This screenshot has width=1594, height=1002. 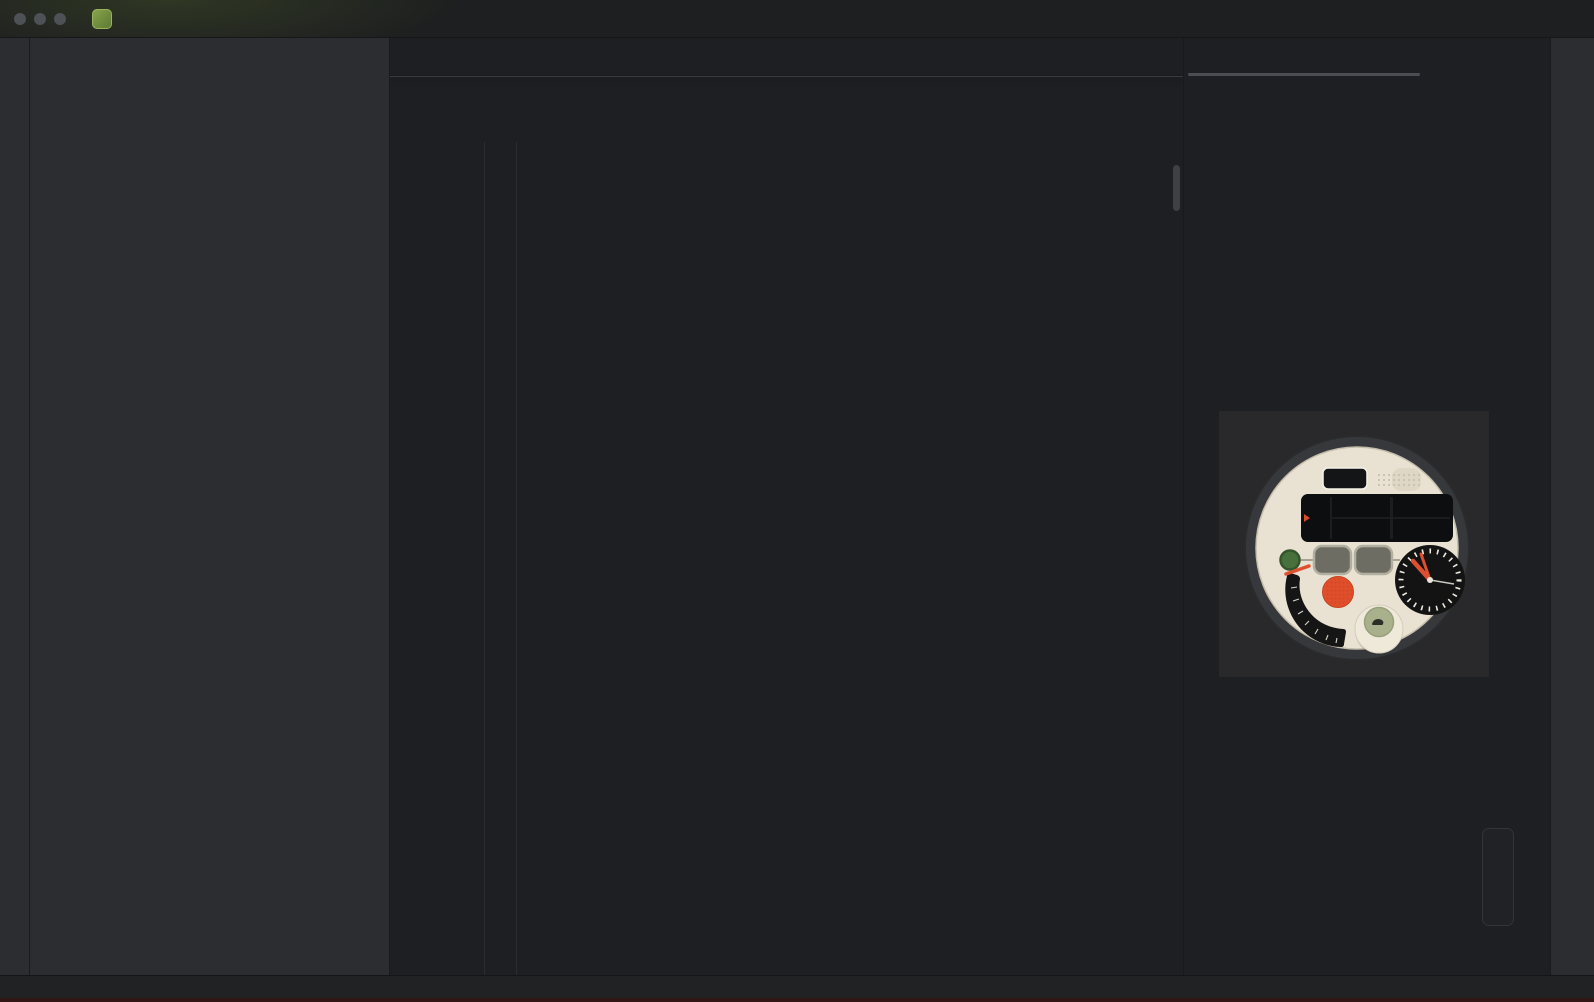 I want to click on build-button, so click(x=1405, y=18).